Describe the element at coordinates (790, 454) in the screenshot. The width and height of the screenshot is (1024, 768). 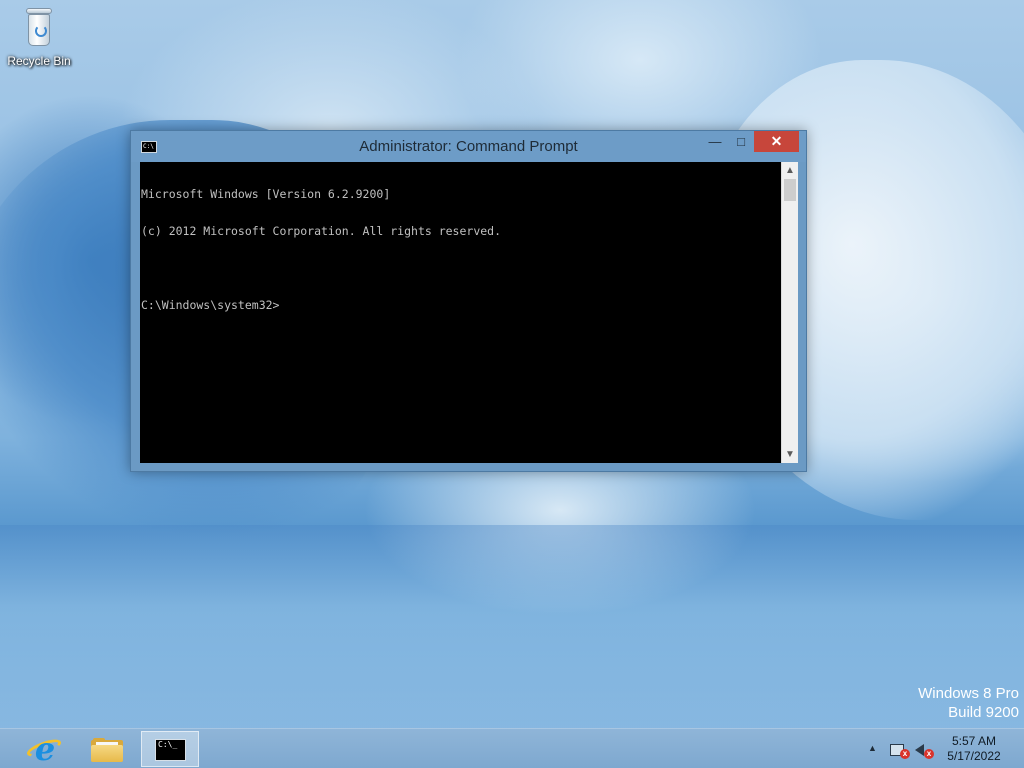
I see `scroll-down-arrow-icon: ▼` at that location.